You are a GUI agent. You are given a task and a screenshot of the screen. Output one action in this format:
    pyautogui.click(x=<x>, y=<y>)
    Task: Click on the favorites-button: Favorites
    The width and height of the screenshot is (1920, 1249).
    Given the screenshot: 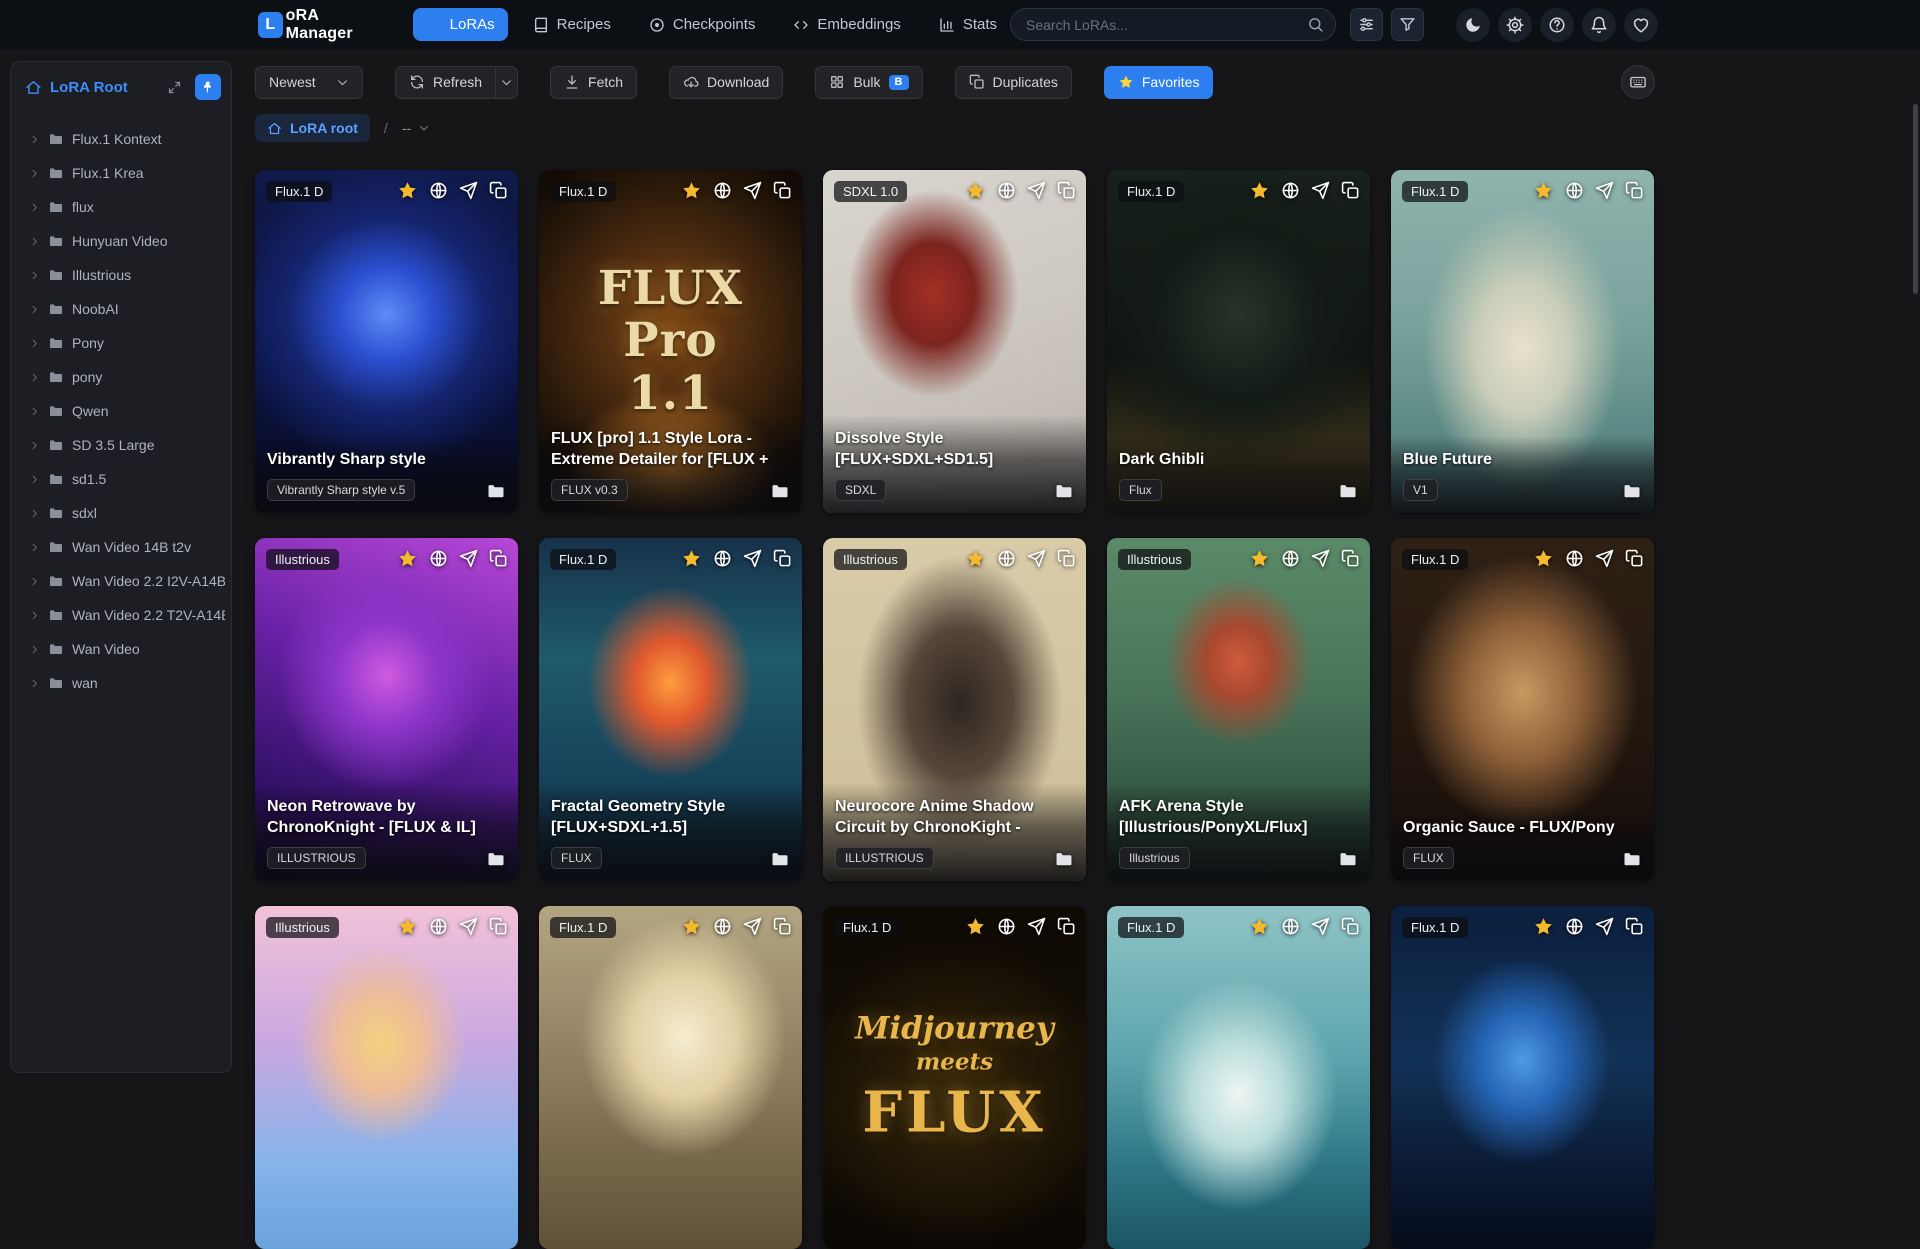 What is the action you would take?
    pyautogui.click(x=1158, y=82)
    